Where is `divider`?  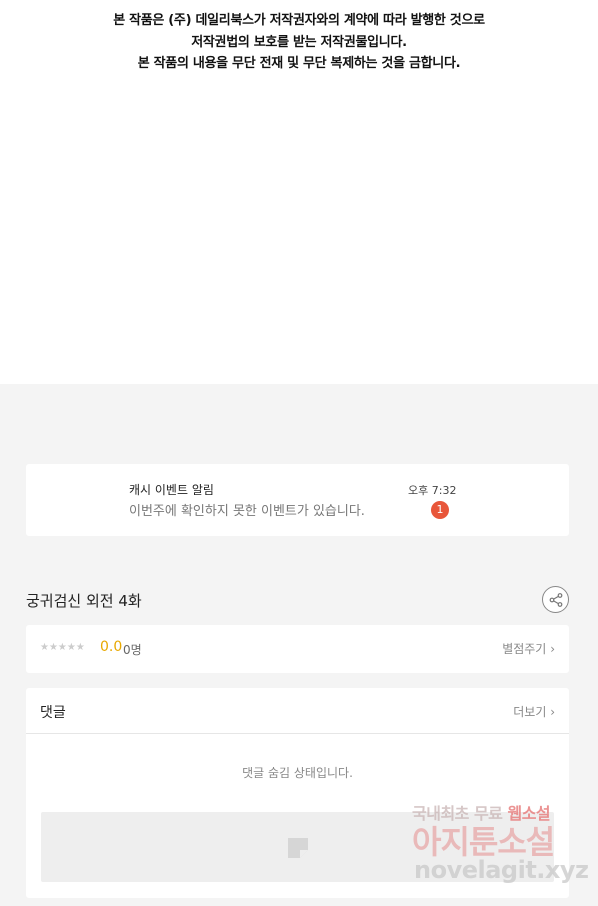
divider is located at coordinates (297, 733).